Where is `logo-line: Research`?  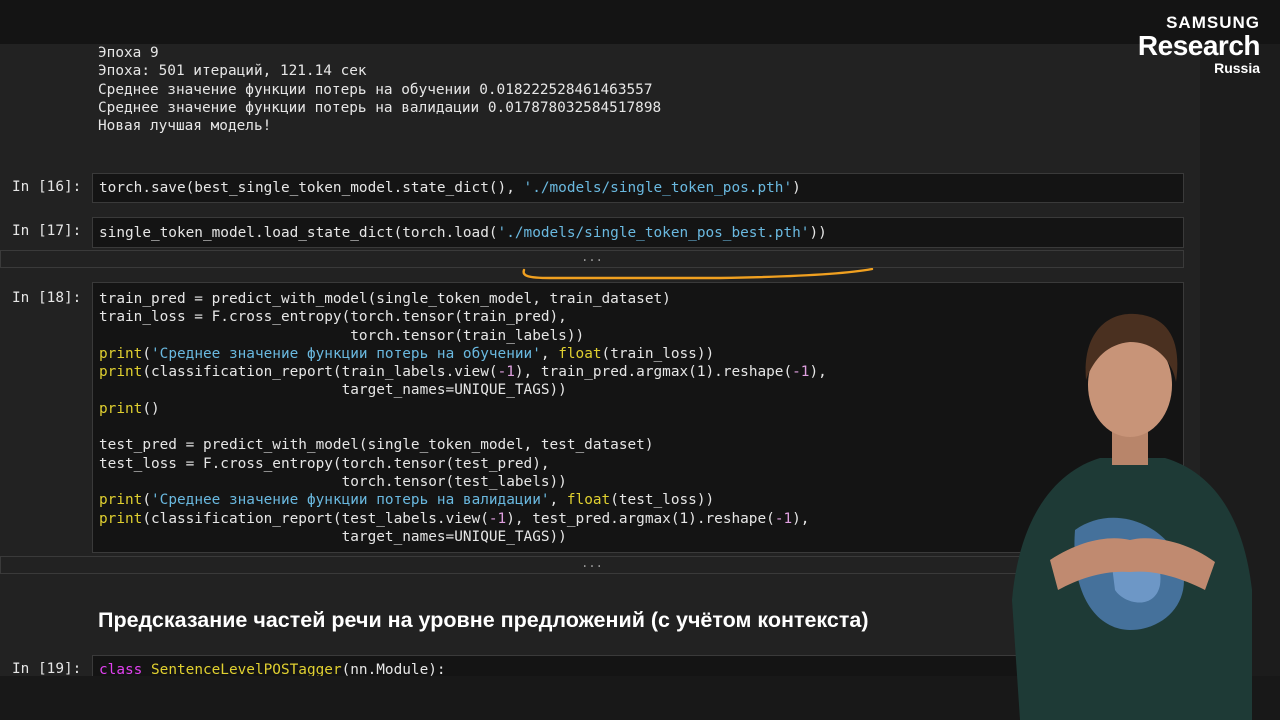
logo-line: Research is located at coordinates (1199, 45).